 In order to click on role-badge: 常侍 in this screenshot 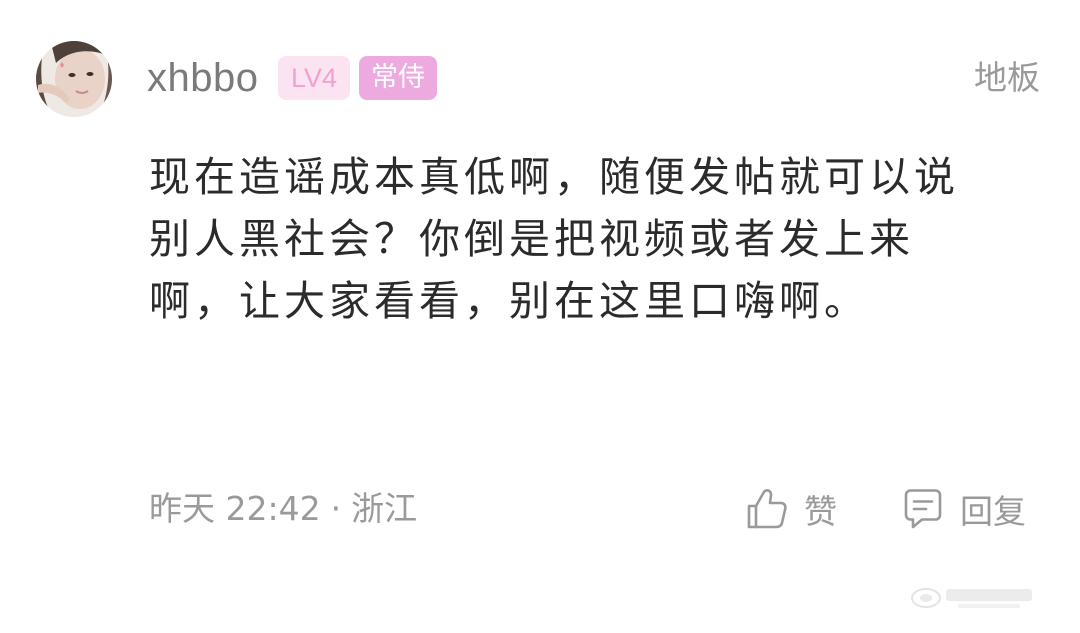, I will do `click(398, 78)`.